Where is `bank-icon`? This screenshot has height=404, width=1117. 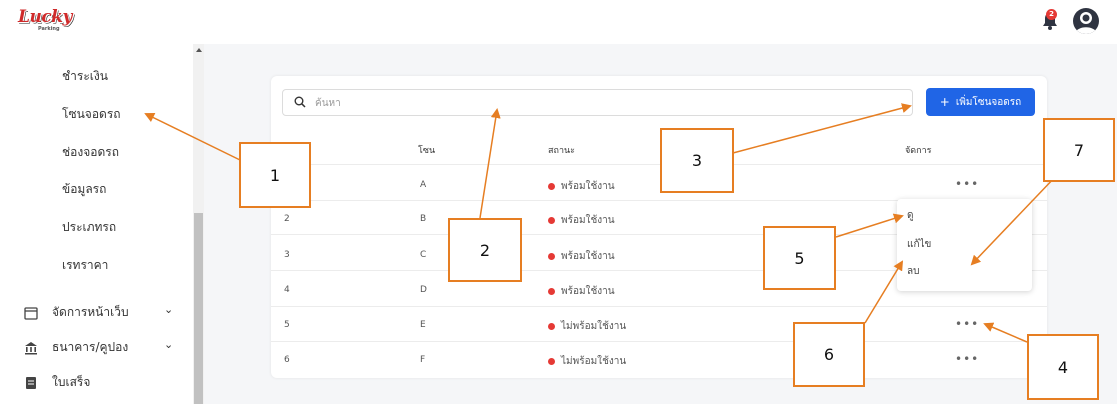
bank-icon is located at coordinates (31, 348).